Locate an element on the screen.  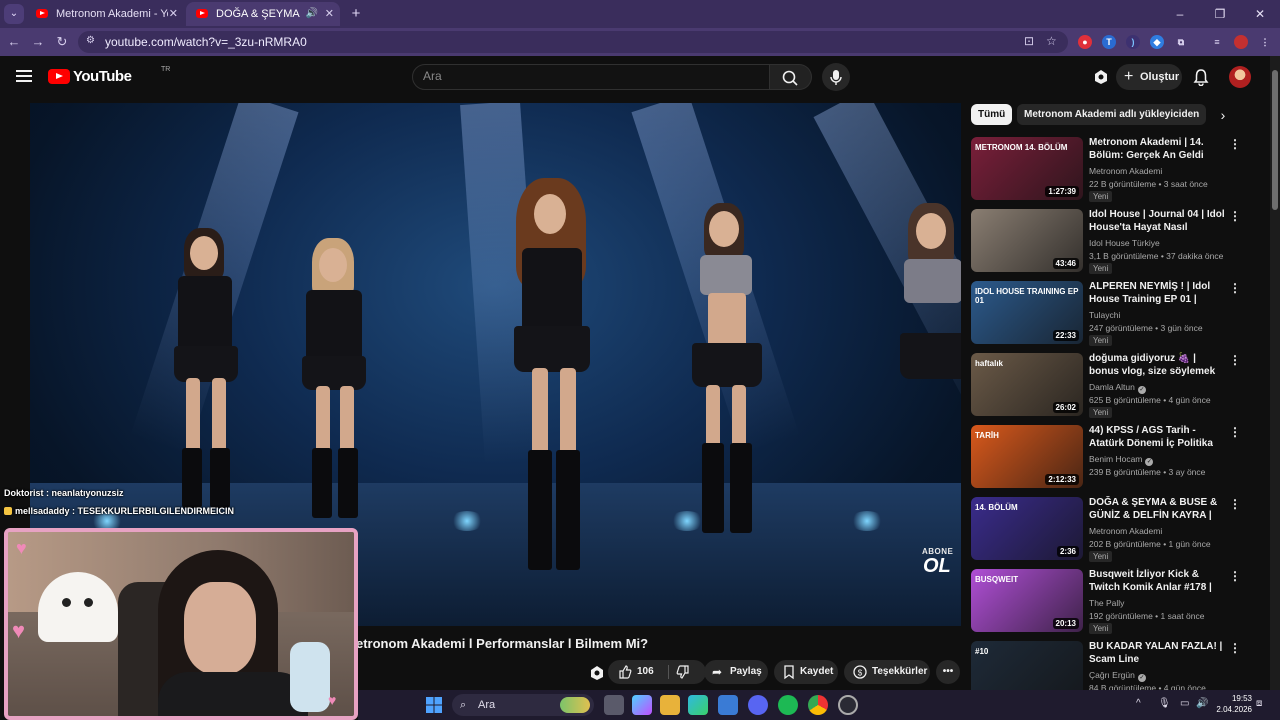
back-arrow-icon: ← is located at coordinates (14, 42).